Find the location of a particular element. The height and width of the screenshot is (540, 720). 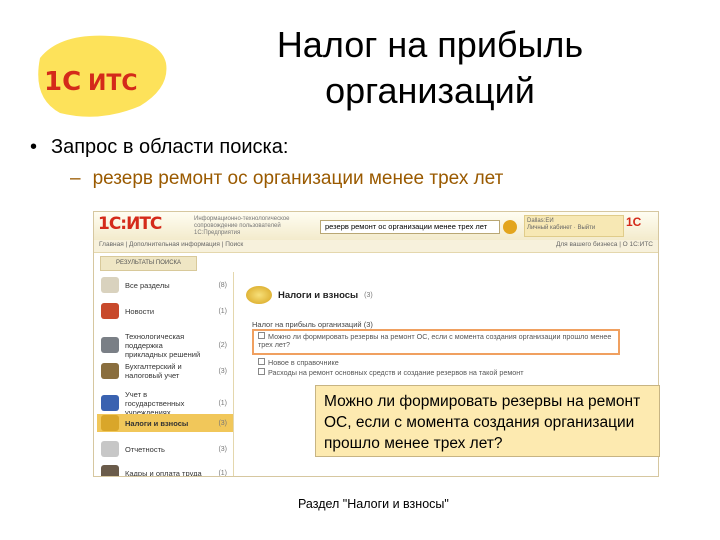

sidebar-item: Все разделы (8) is located at coordinates (165, 285).